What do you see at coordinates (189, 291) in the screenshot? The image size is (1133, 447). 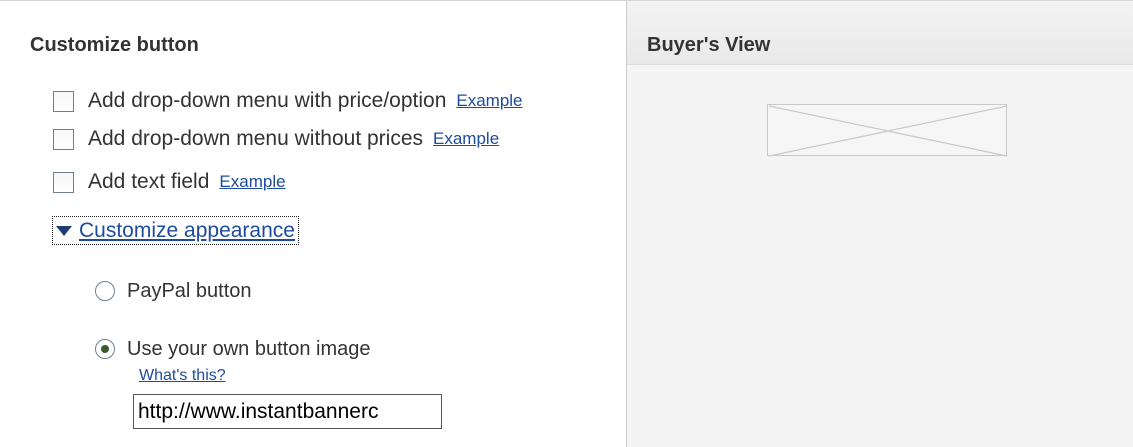 I see `paypal-button-label: PayPal button` at bounding box center [189, 291].